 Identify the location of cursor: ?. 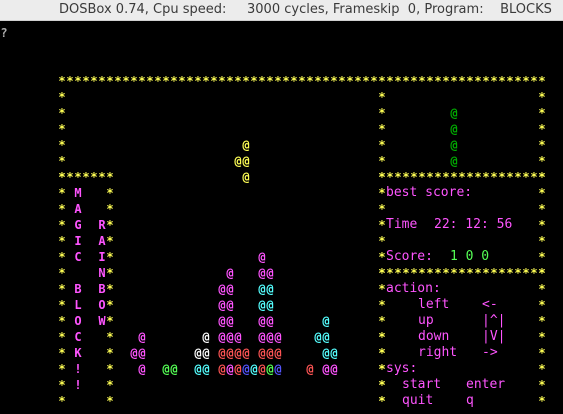
(4, 33).